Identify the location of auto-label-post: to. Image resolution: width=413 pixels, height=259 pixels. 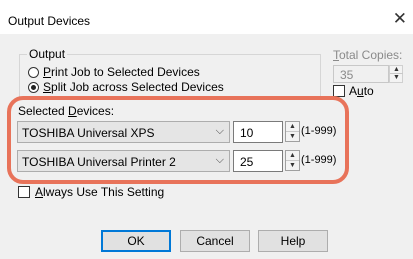
(368, 91).